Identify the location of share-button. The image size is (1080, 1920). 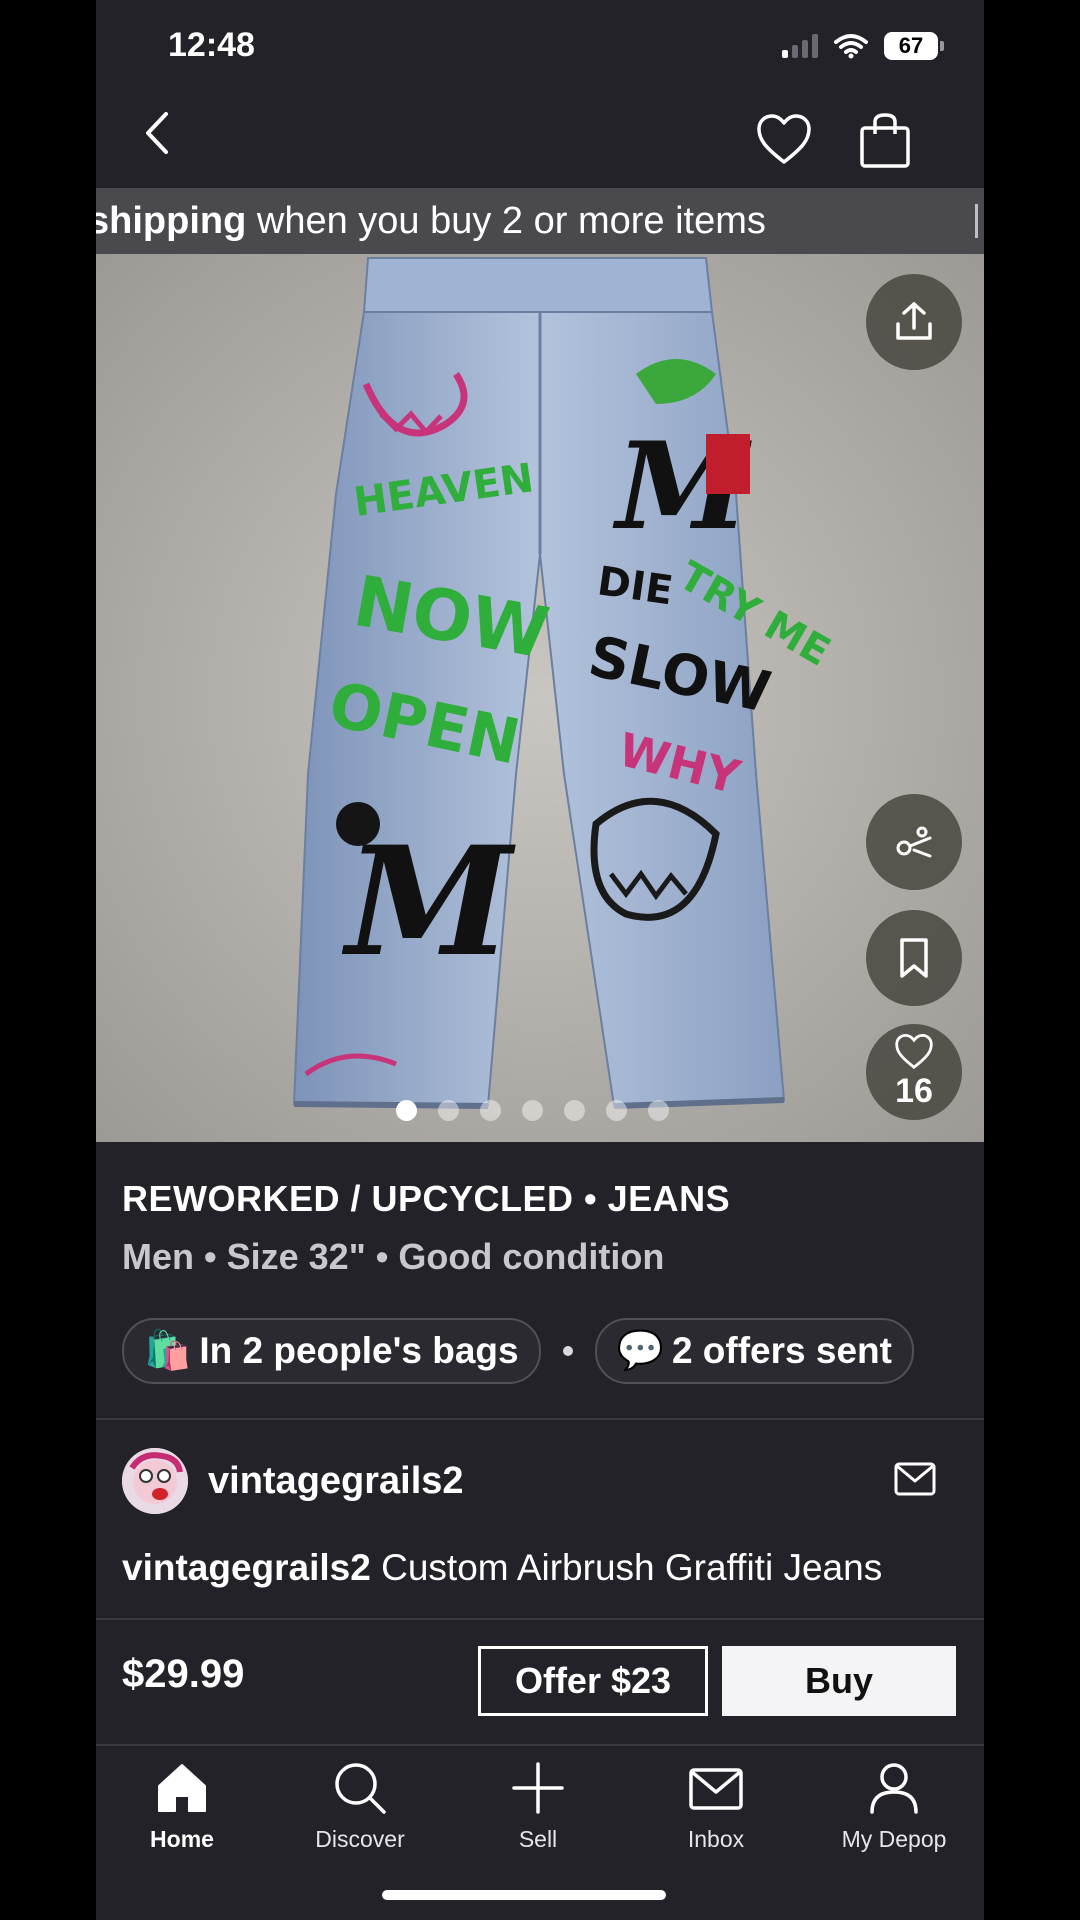
(914, 322).